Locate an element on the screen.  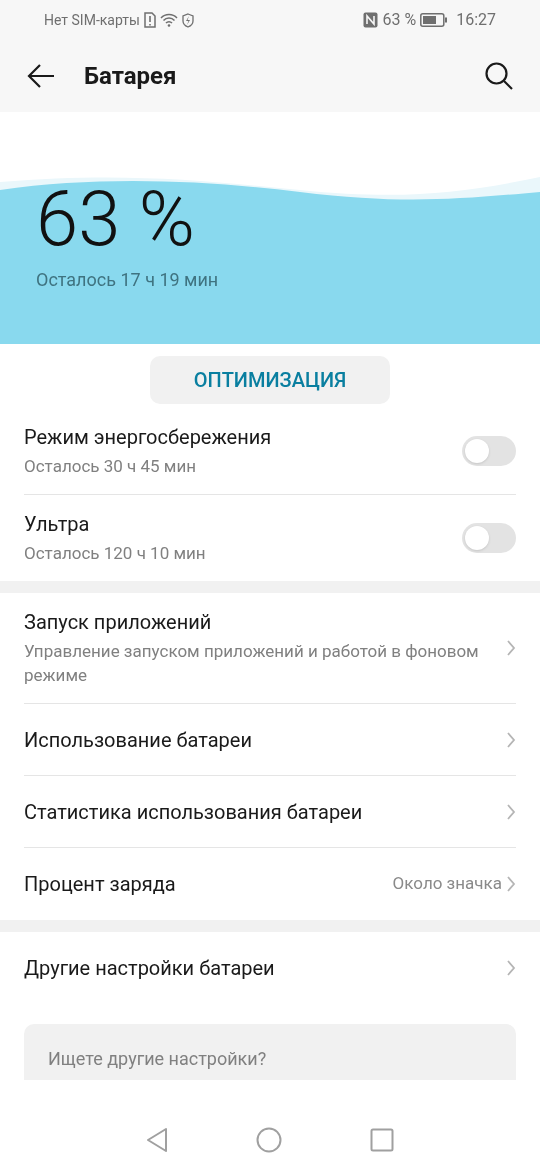
setting-title: Статистика использования батареи is located at coordinates (257, 811).